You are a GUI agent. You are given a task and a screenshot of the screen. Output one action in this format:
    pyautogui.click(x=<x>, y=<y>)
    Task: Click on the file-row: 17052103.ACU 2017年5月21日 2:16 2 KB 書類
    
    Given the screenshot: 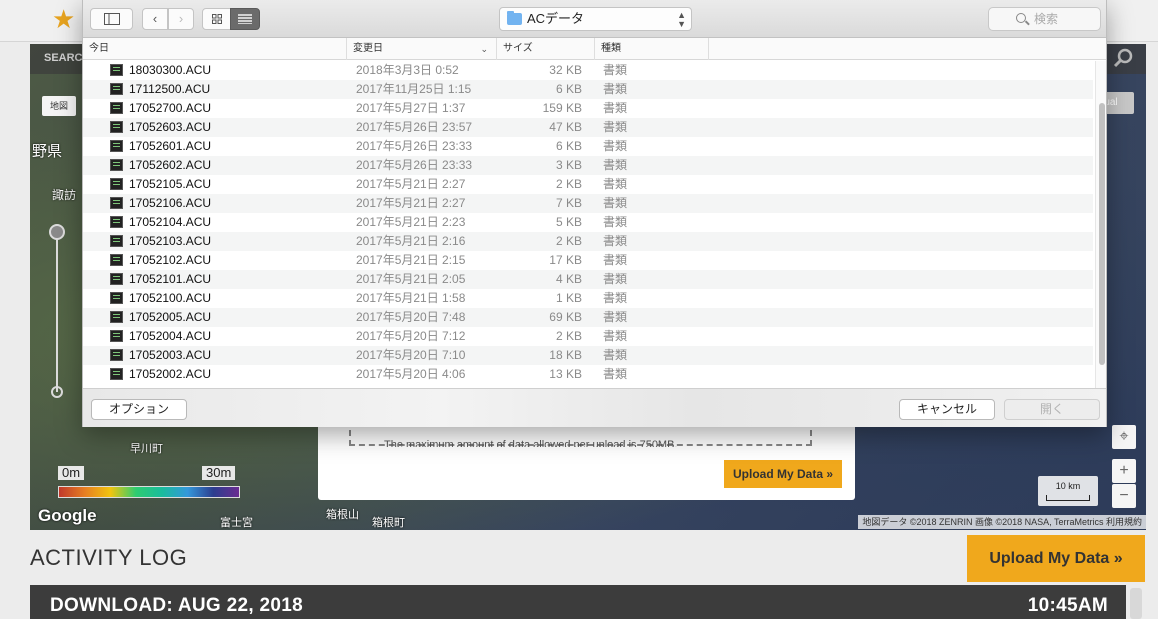 What is the action you would take?
    pyautogui.click(x=588, y=241)
    